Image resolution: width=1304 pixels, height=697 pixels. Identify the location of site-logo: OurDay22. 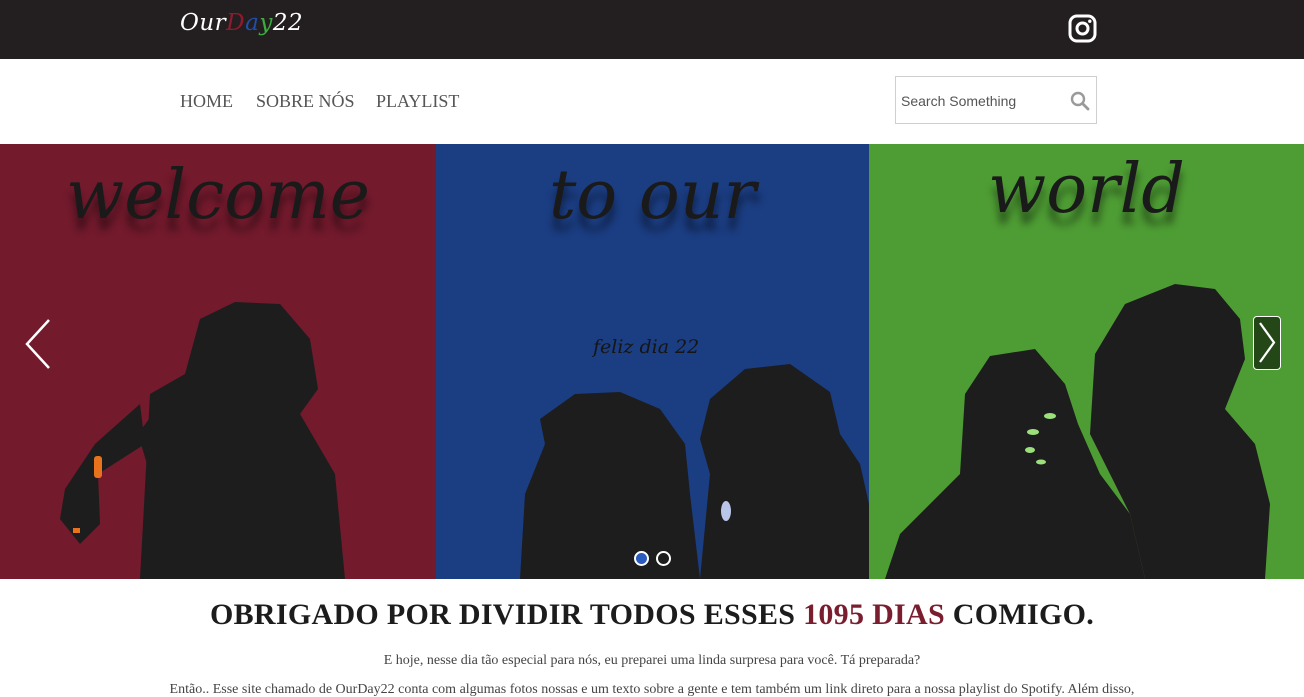
(241, 23).